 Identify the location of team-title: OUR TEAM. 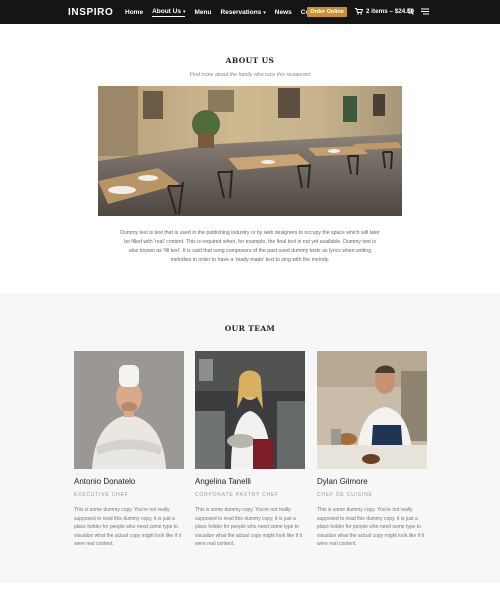
(250, 328).